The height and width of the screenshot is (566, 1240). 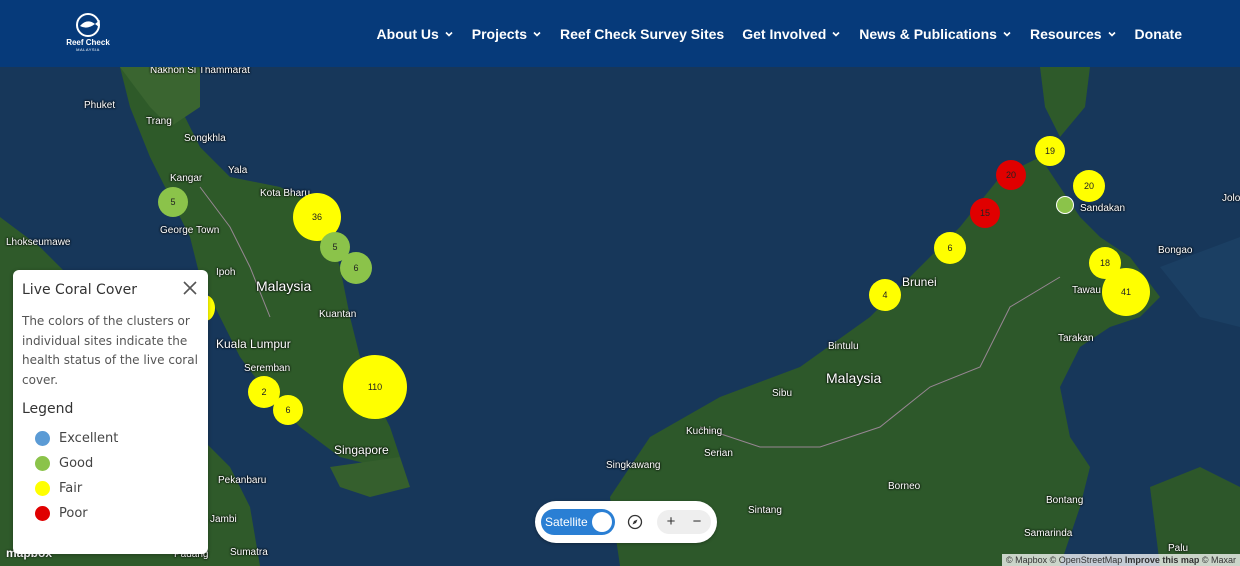 I want to click on reef-check-logo: Reef Check MALAYSIA, so click(x=88, y=34).